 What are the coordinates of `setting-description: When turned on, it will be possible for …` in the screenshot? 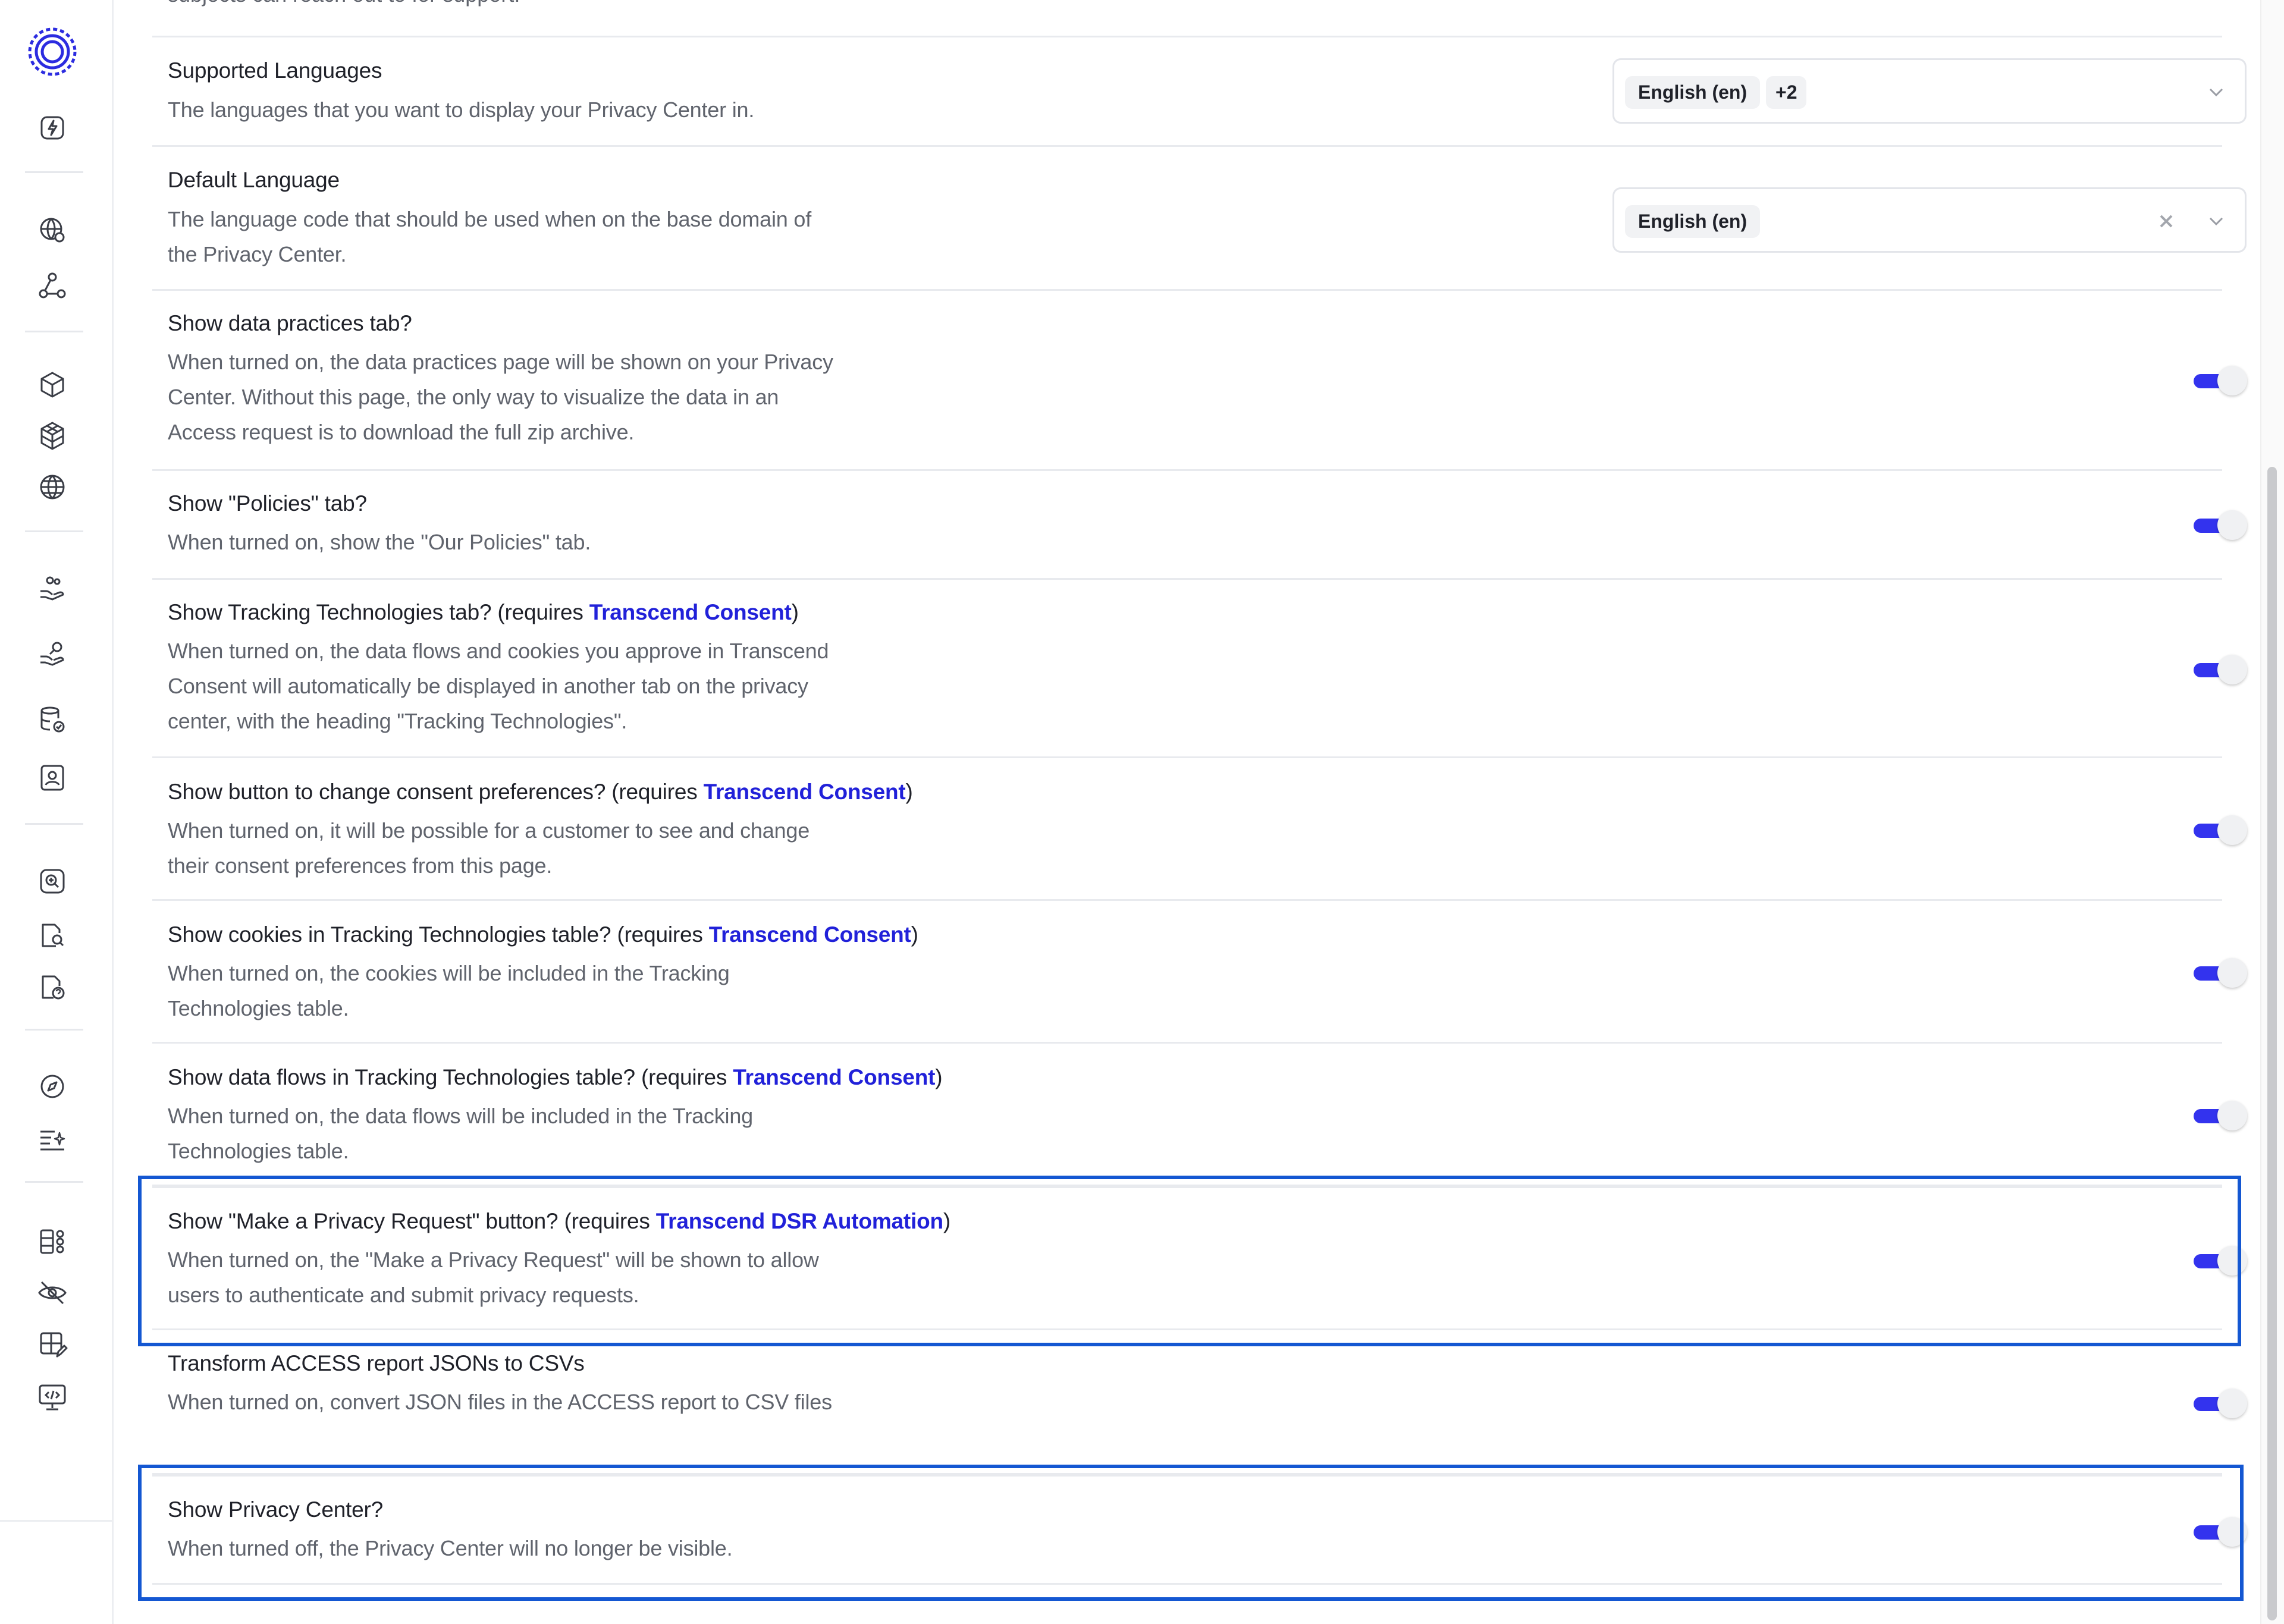 It's located at (489, 848).